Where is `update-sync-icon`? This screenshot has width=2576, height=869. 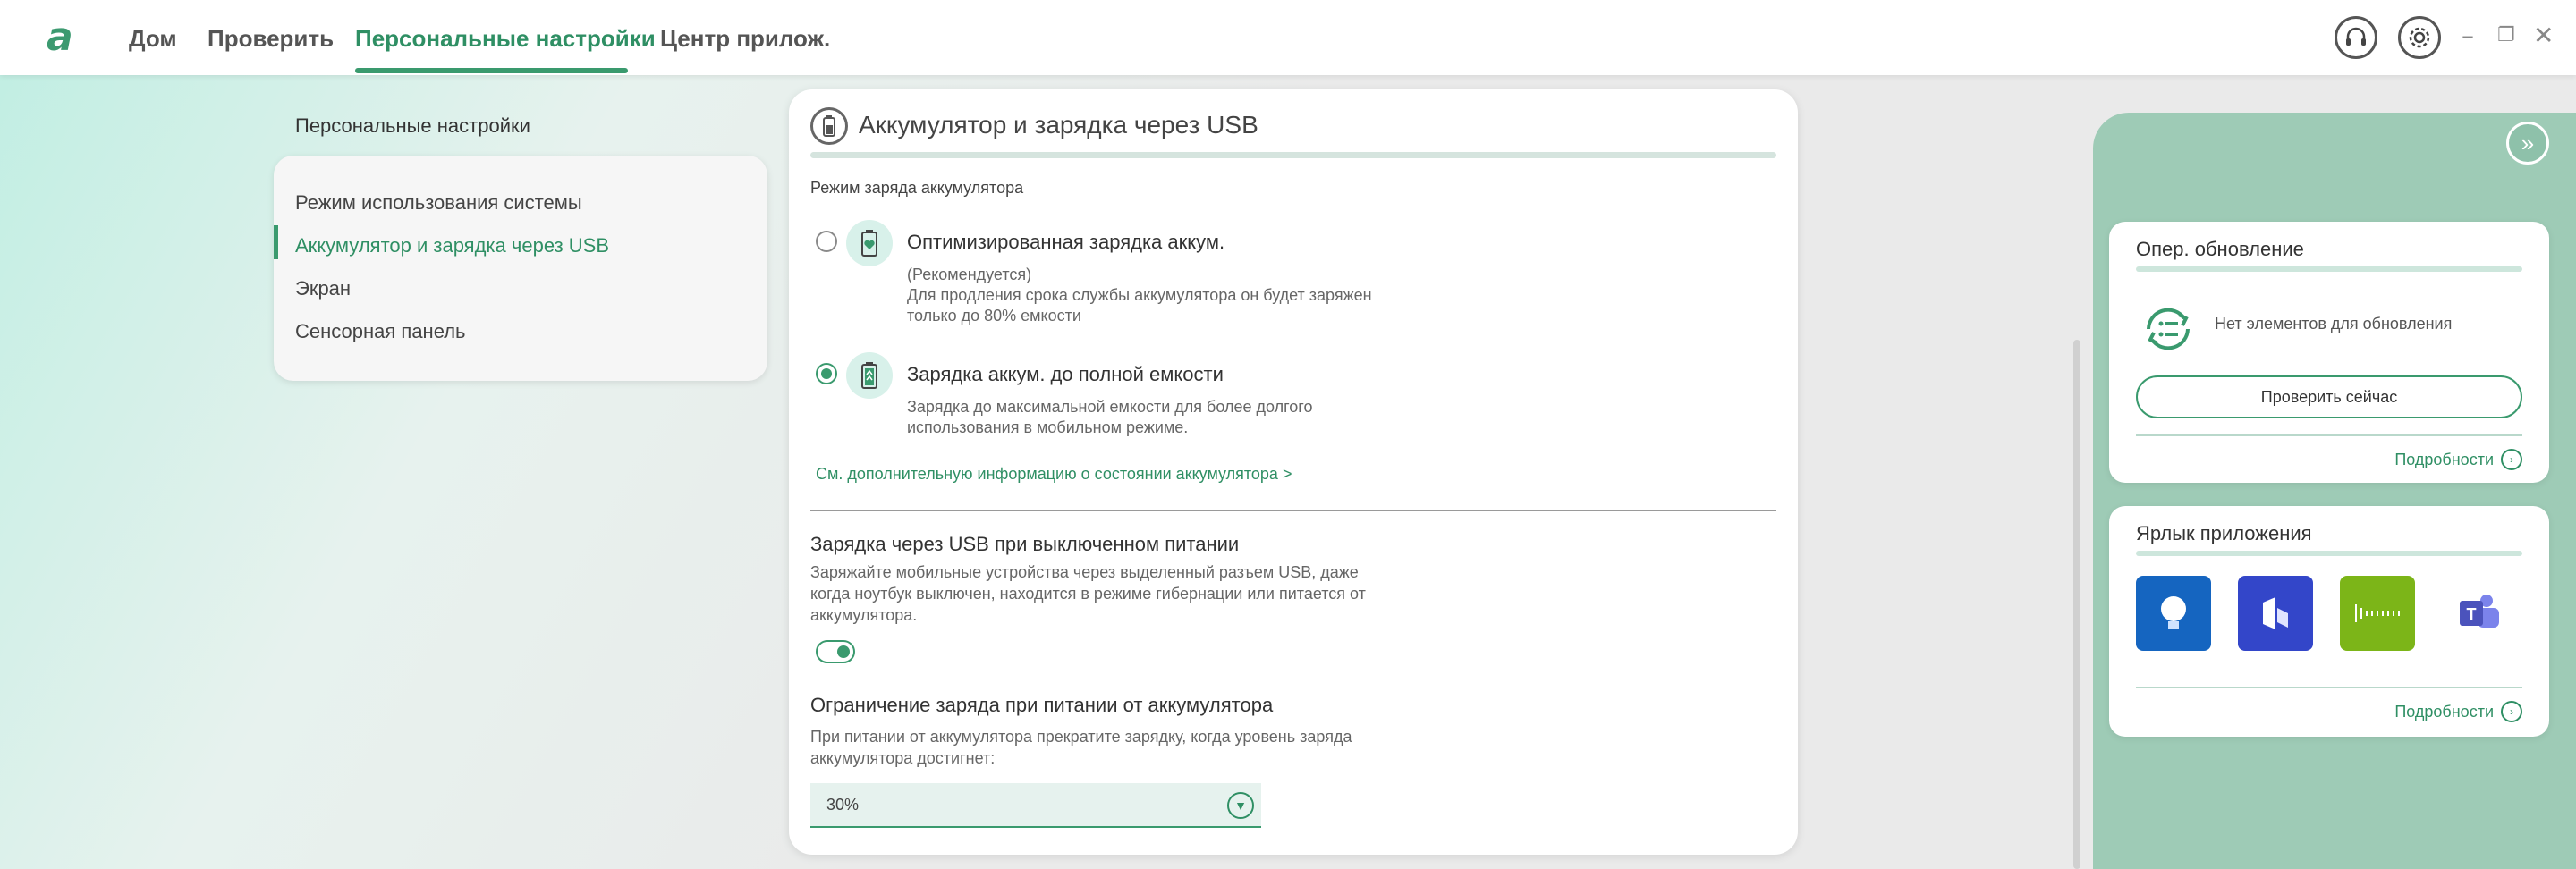
update-sync-icon is located at coordinates (2168, 329).